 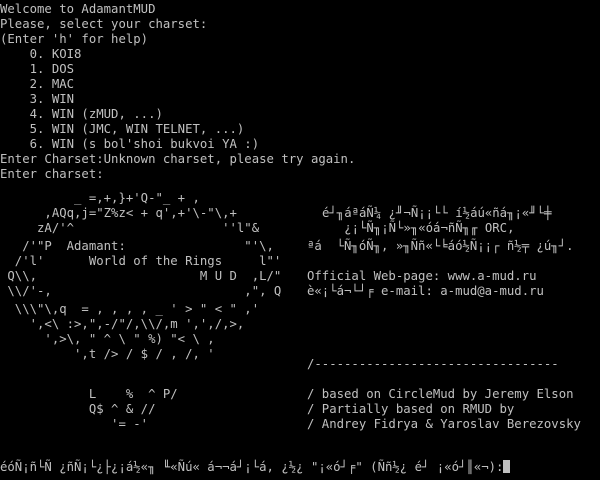 I want to click on charset-option-win-ya: 6. WIN (s bol'shoi bukvoi YA :), so click(x=130, y=144).